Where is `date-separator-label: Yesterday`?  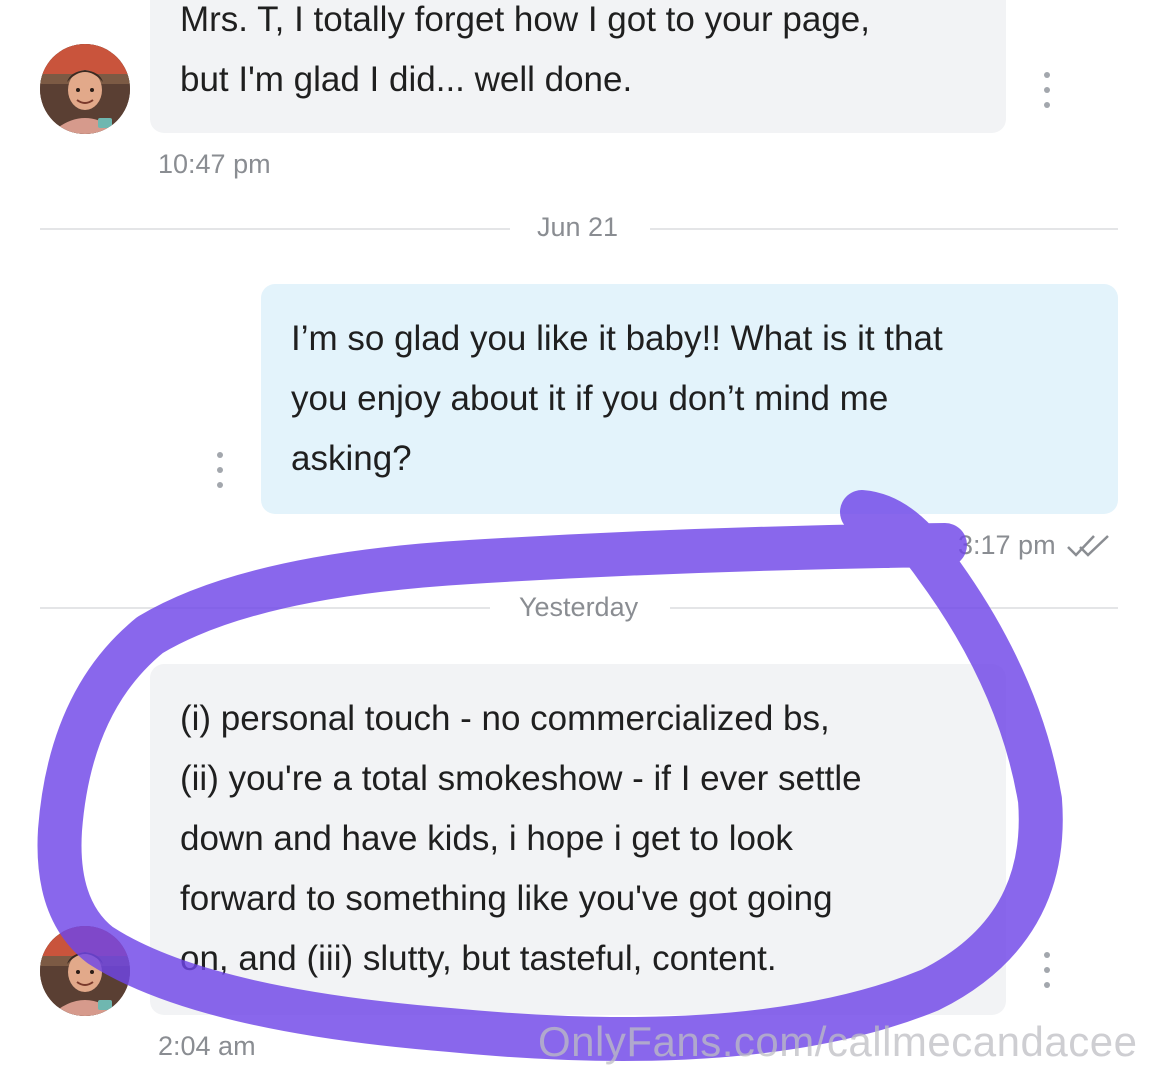
date-separator-label: Yesterday is located at coordinates (579, 607).